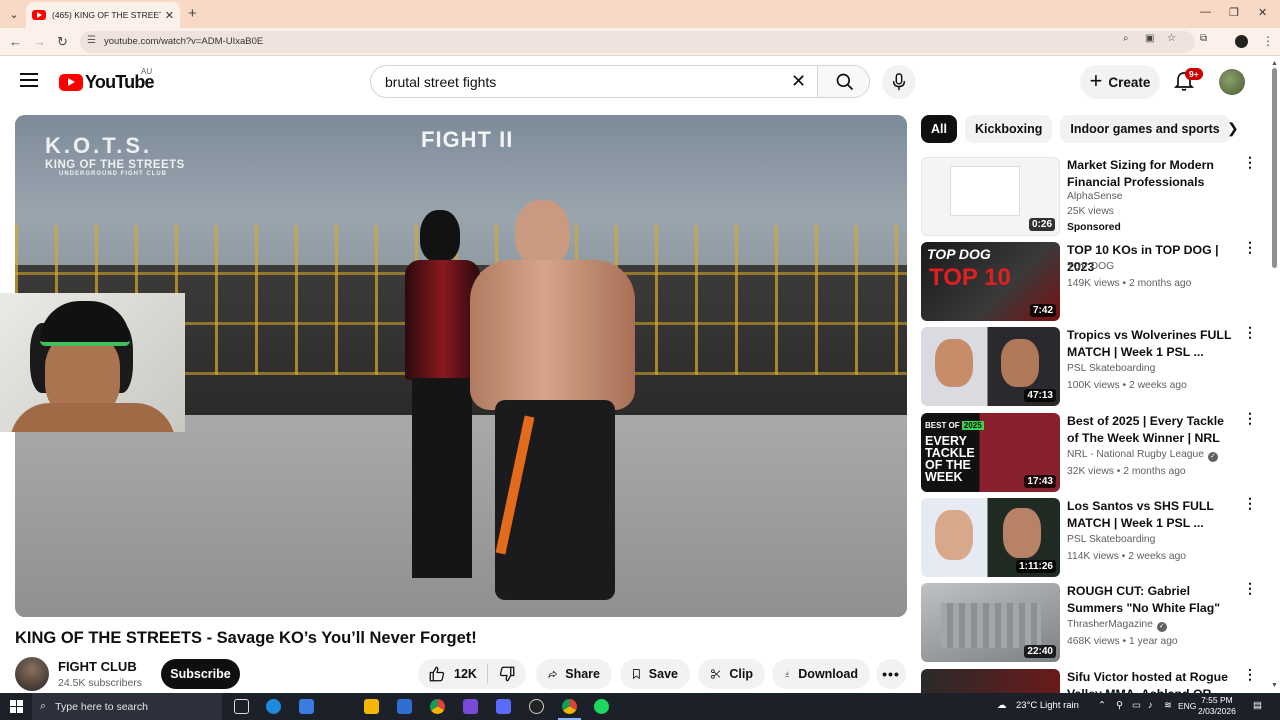 The image size is (1280, 720). What do you see at coordinates (1008, 129) in the screenshot?
I see `chip-kickboxing: Kickboxing` at bounding box center [1008, 129].